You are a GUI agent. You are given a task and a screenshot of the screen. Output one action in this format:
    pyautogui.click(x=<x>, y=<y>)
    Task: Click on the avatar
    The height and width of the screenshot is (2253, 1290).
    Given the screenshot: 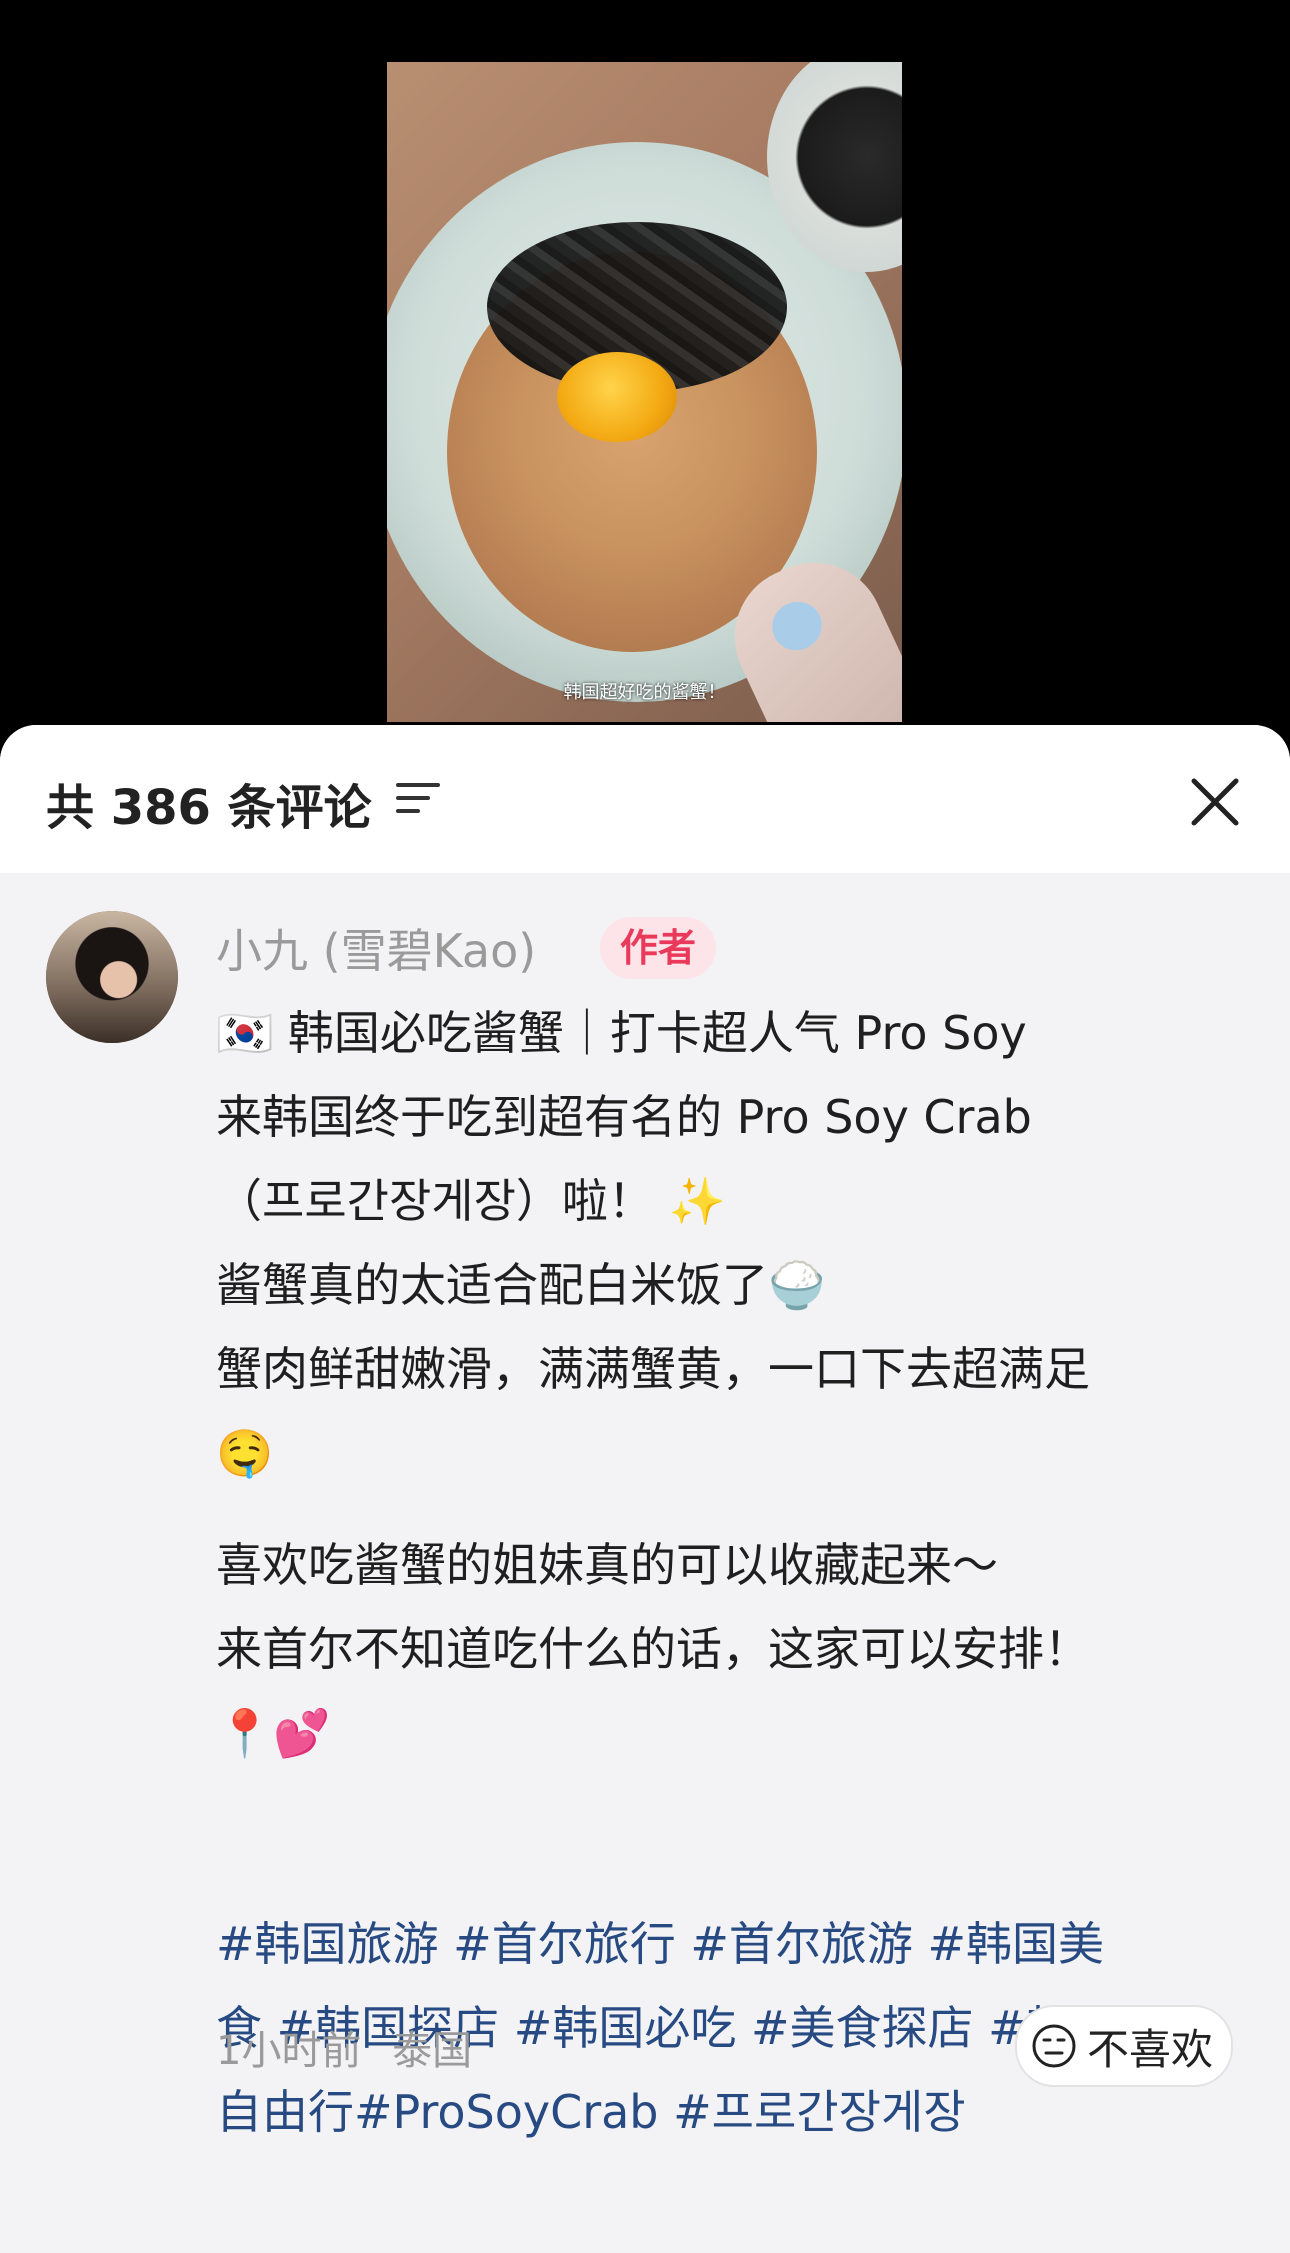 What is the action you would take?
    pyautogui.click(x=112, y=977)
    